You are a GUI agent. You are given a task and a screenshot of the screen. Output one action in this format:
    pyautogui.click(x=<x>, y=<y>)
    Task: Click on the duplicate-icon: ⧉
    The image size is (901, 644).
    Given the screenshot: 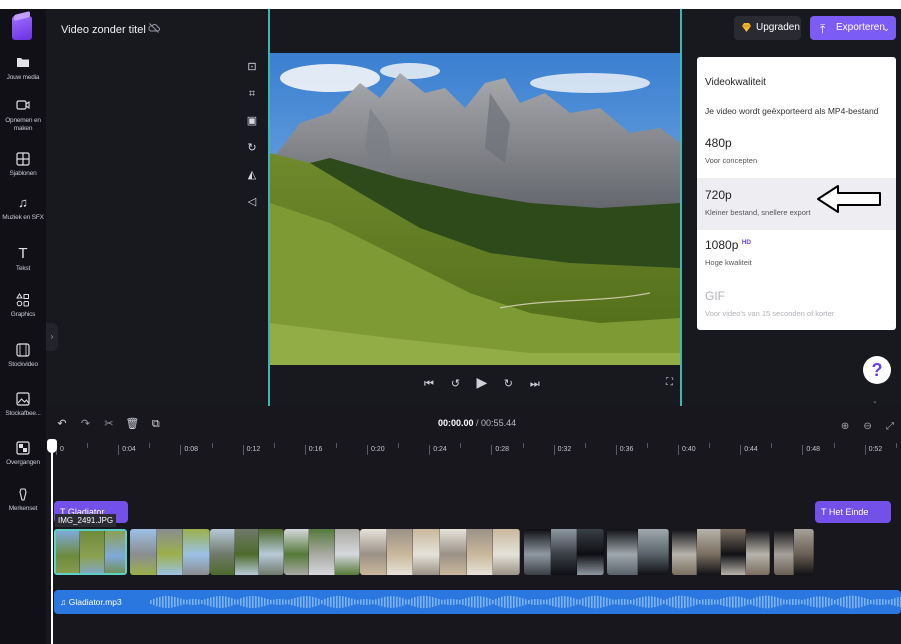 What is the action you would take?
    pyautogui.click(x=156, y=424)
    